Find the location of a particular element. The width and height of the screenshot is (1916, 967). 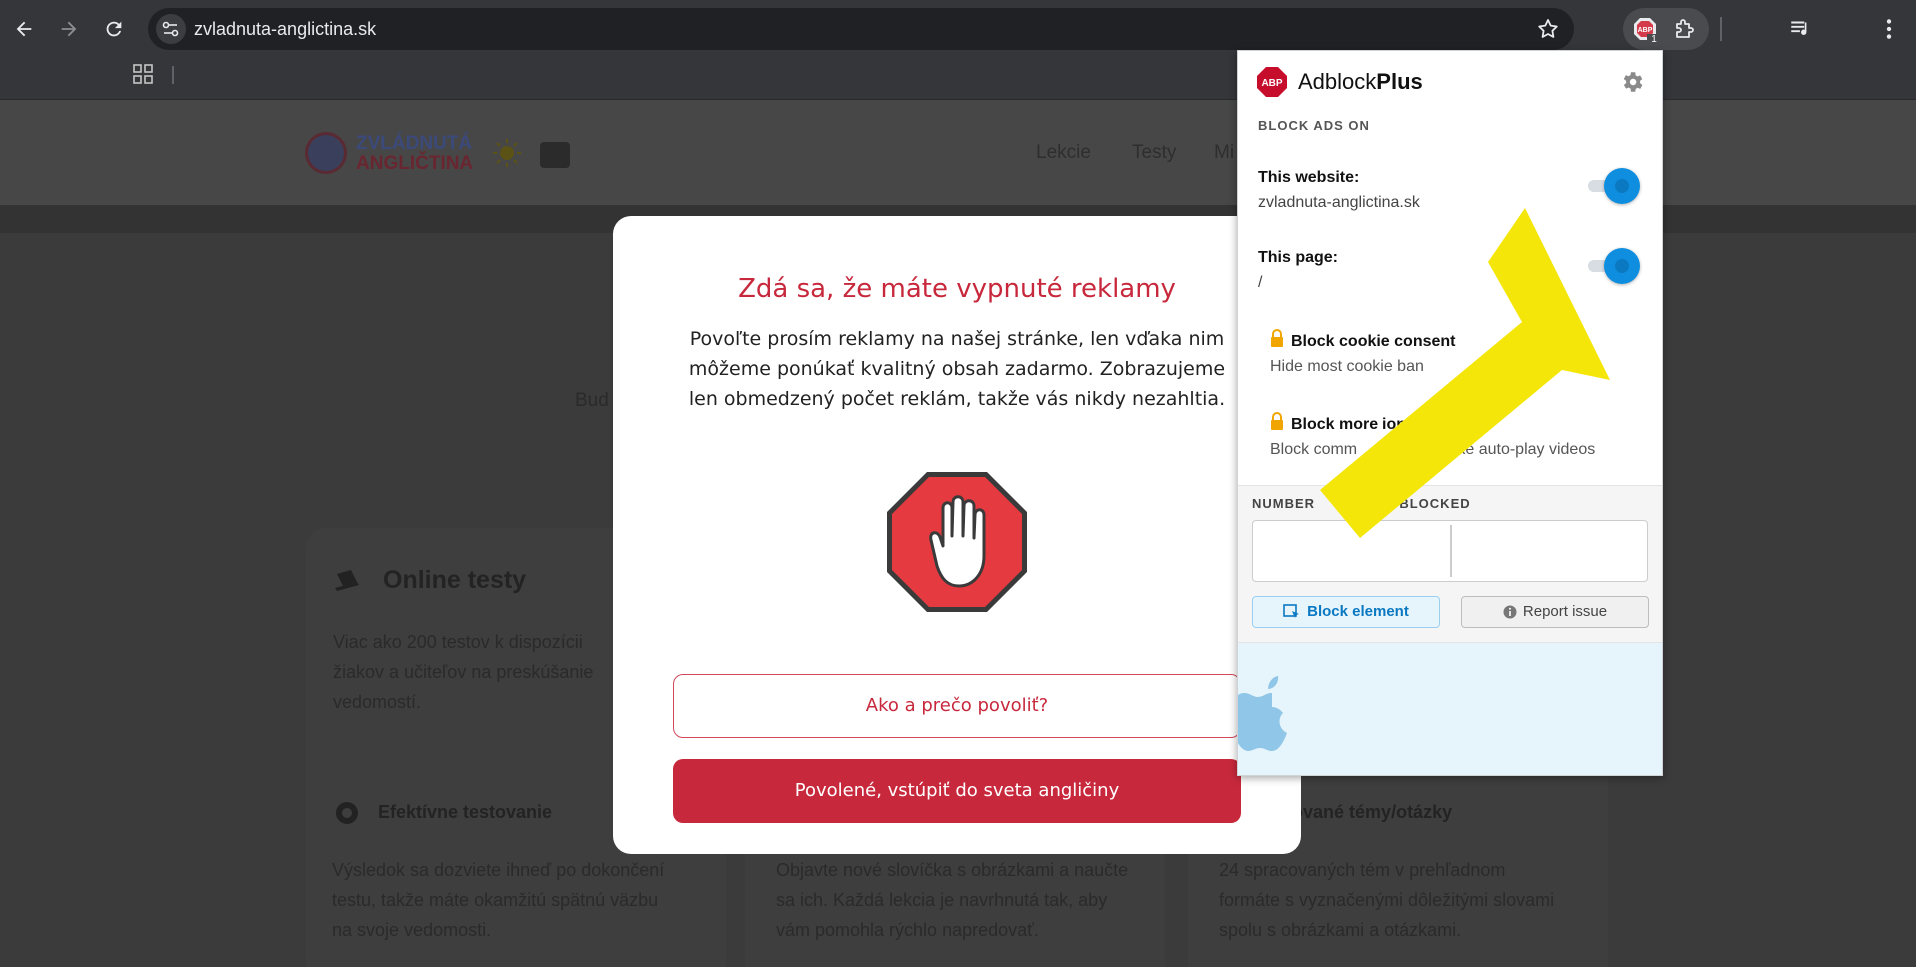

nav-testy: Testy is located at coordinates (1154, 153).